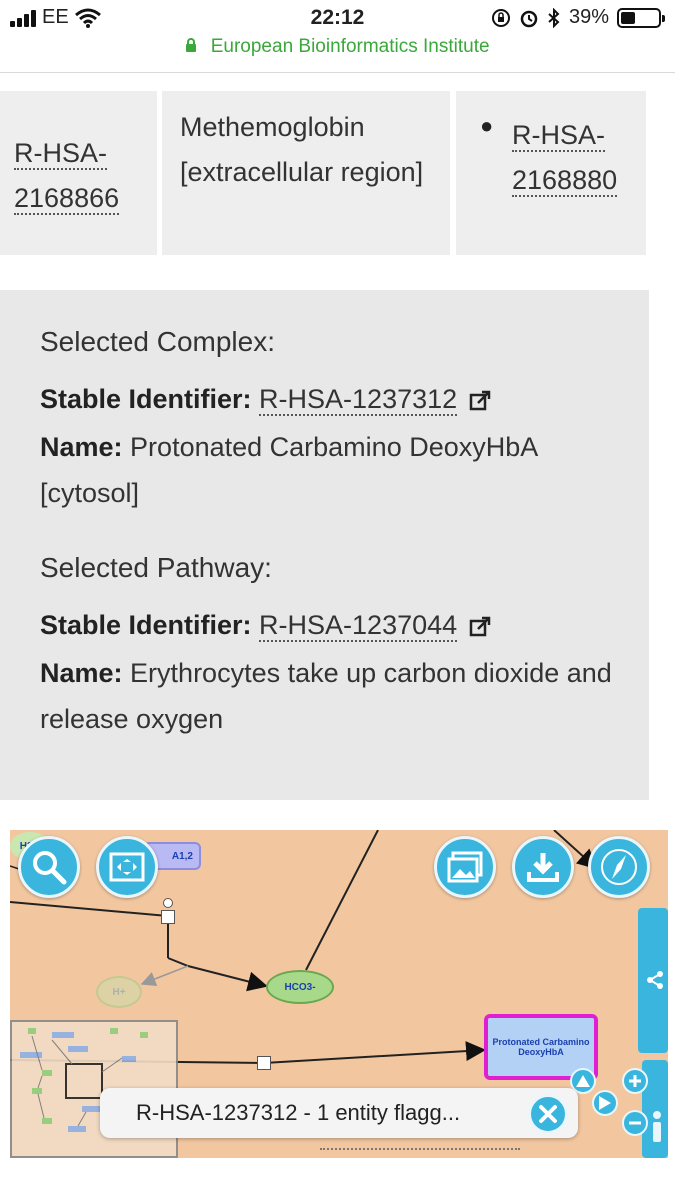  I want to click on entity-name: Methemoglobin [extracellular region], so click(302, 149).